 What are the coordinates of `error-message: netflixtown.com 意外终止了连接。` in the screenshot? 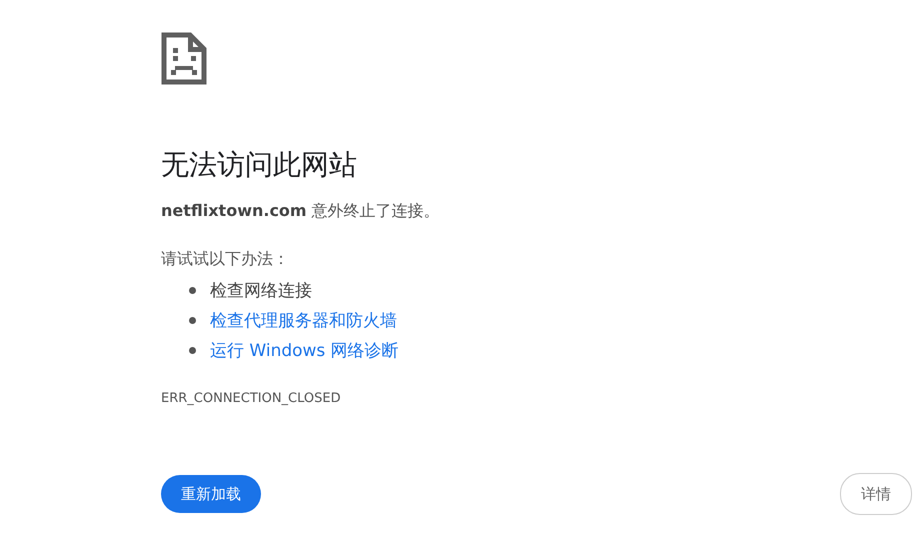 It's located at (300, 211).